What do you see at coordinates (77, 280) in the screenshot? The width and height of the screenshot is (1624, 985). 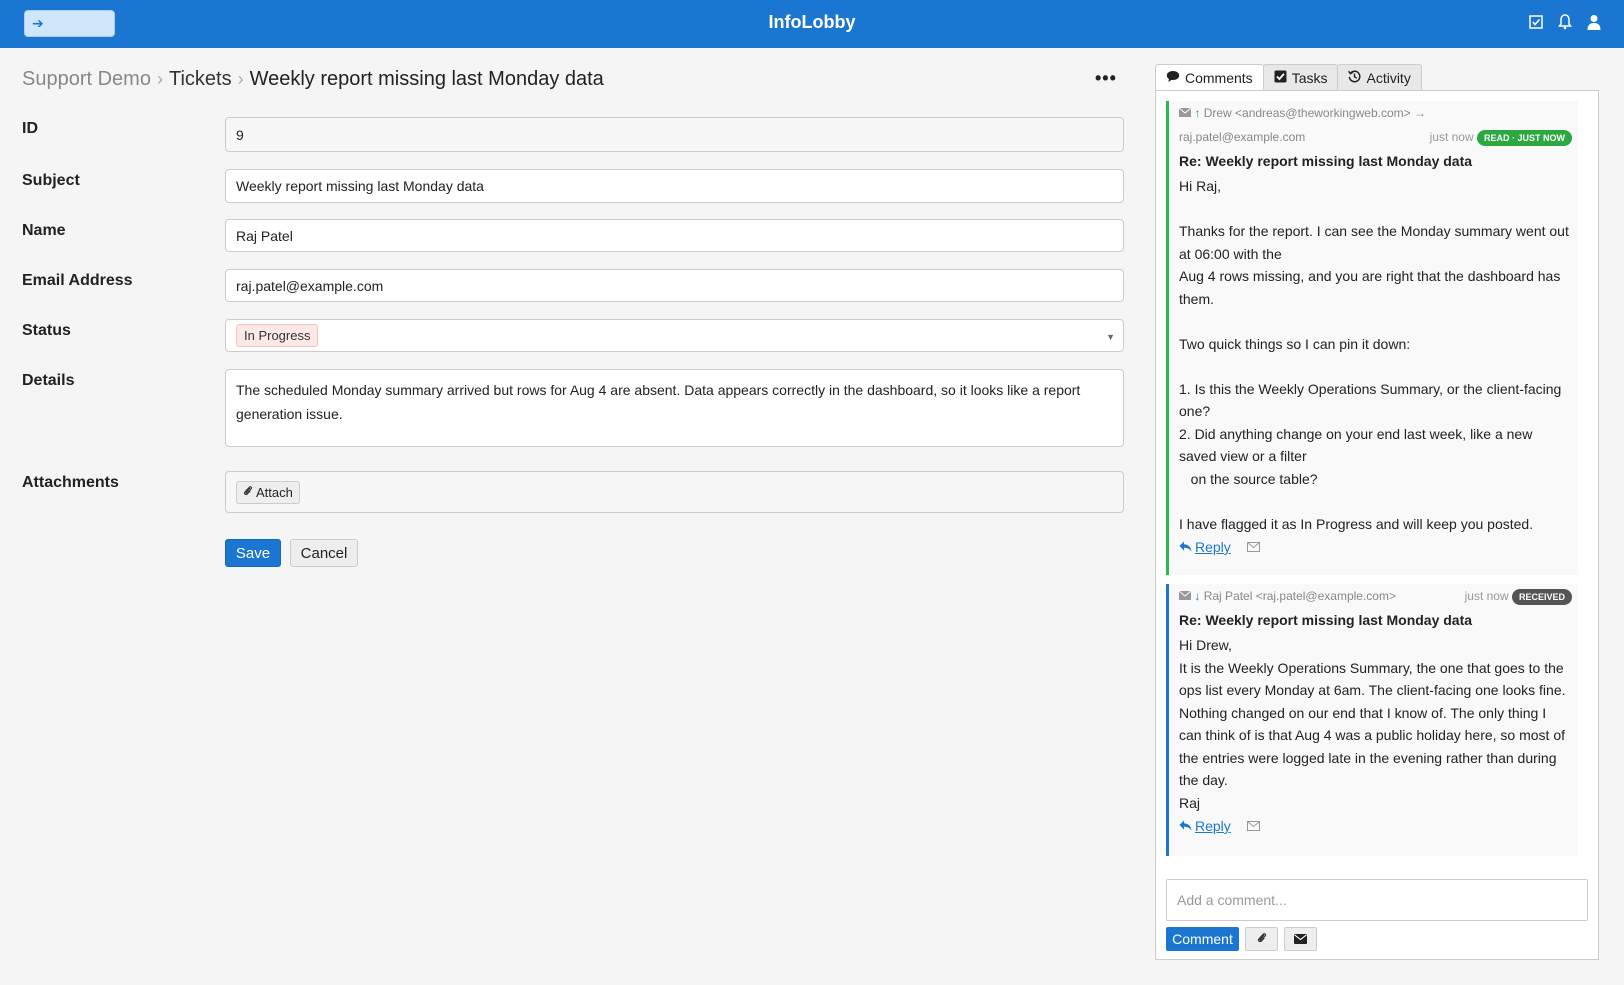 I see `email-label: Email Address` at bounding box center [77, 280].